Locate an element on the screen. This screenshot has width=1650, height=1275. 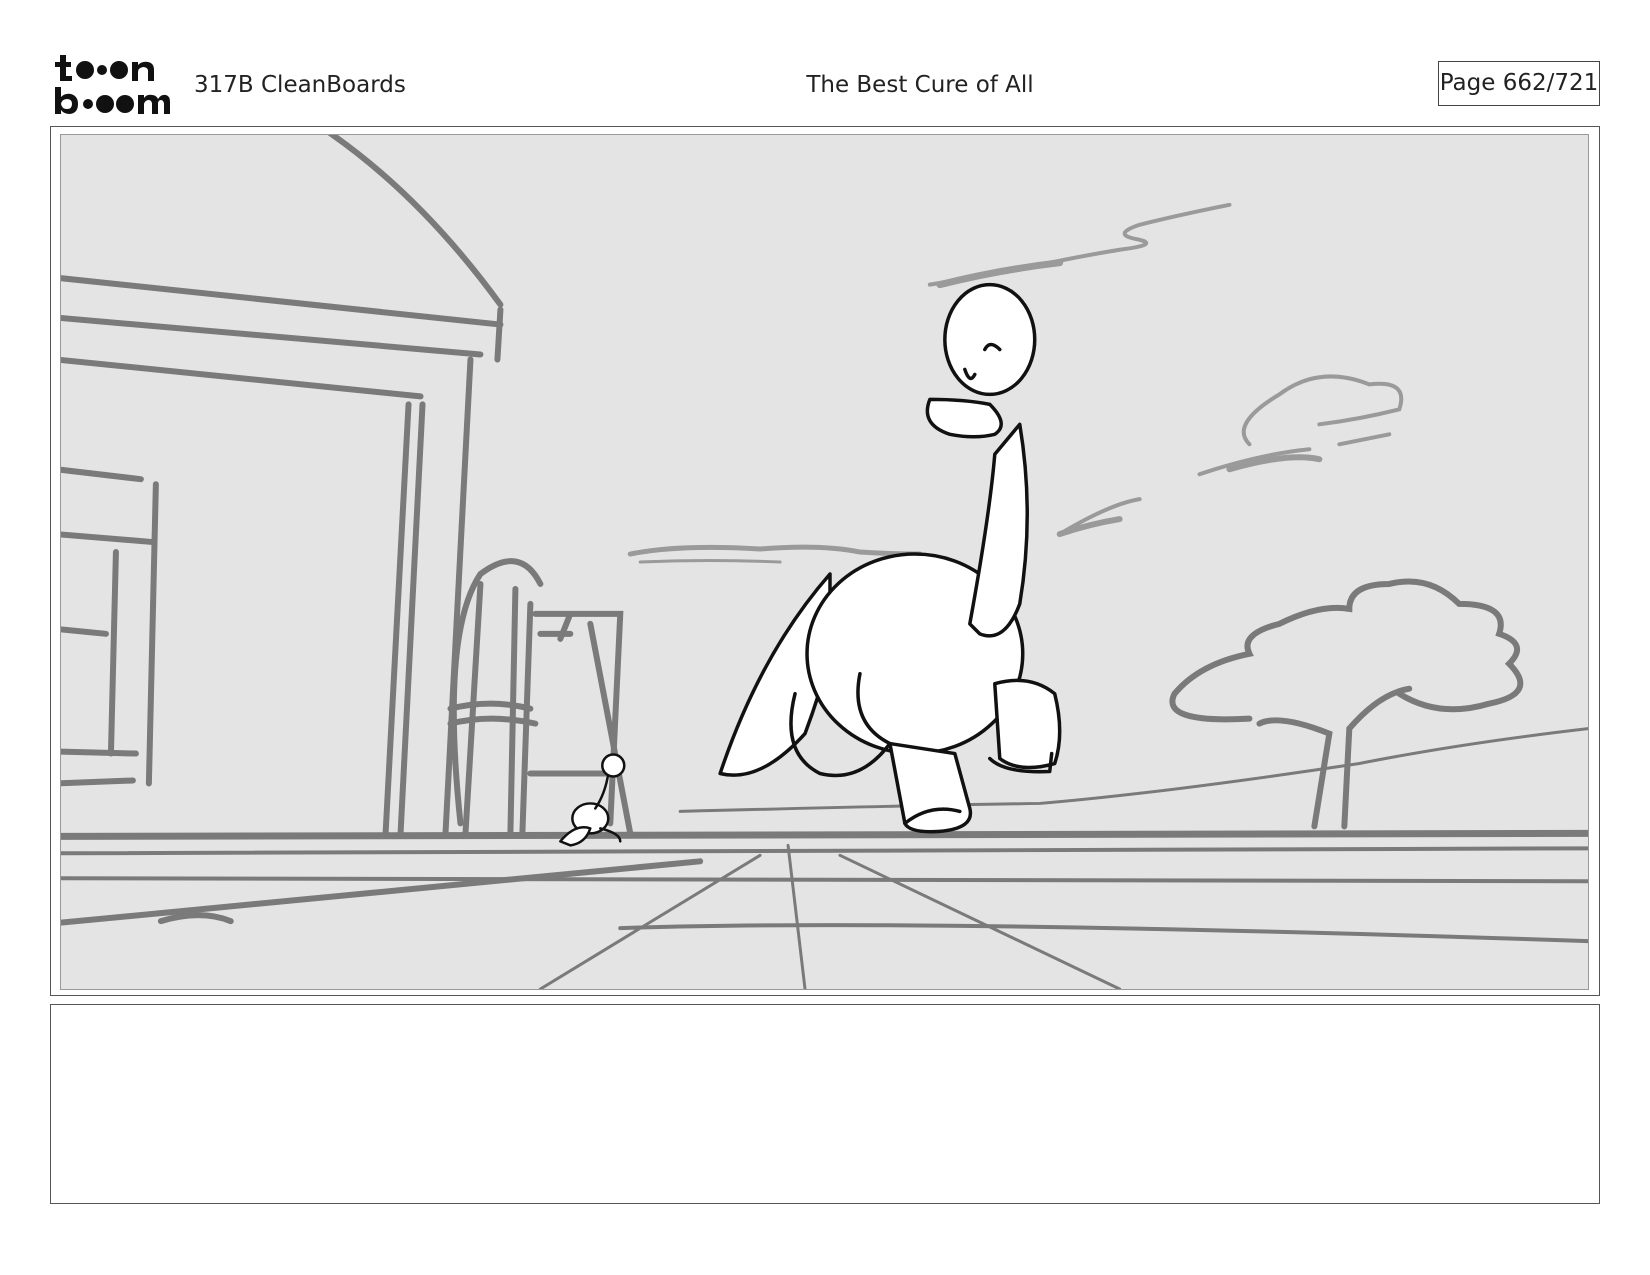
episode-title: The Best Cure of All is located at coordinates (920, 85).